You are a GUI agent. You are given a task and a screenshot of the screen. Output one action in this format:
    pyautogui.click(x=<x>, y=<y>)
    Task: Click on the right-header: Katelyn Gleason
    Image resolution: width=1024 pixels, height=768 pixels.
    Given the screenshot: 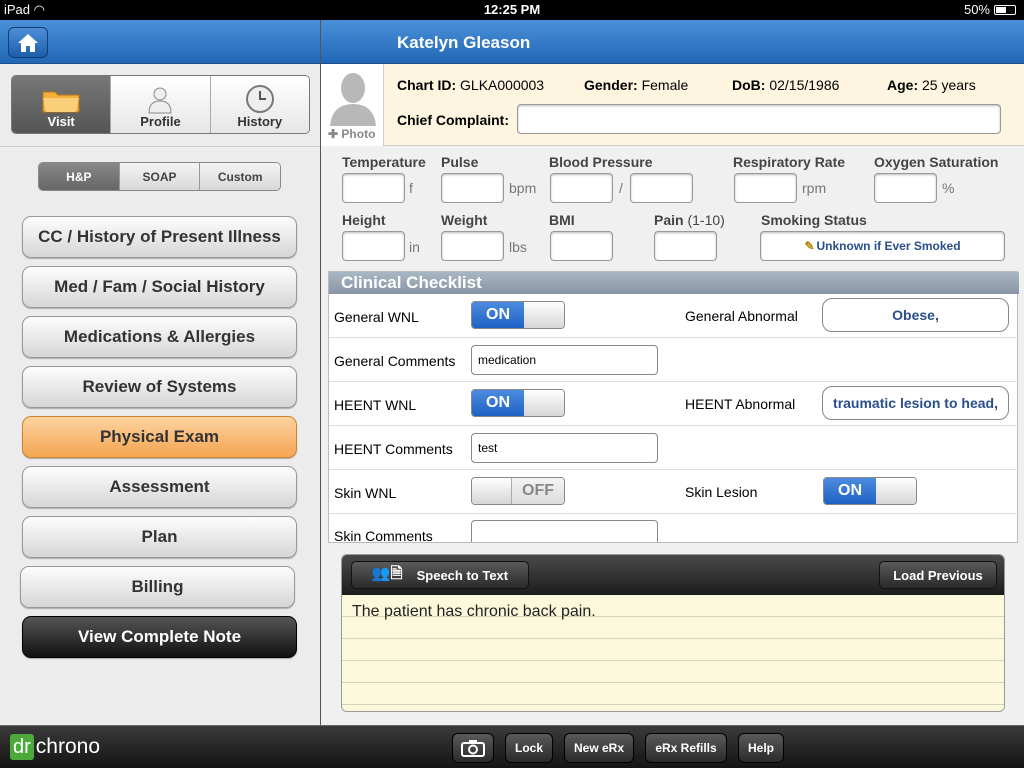 What is the action you would take?
    pyautogui.click(x=672, y=42)
    